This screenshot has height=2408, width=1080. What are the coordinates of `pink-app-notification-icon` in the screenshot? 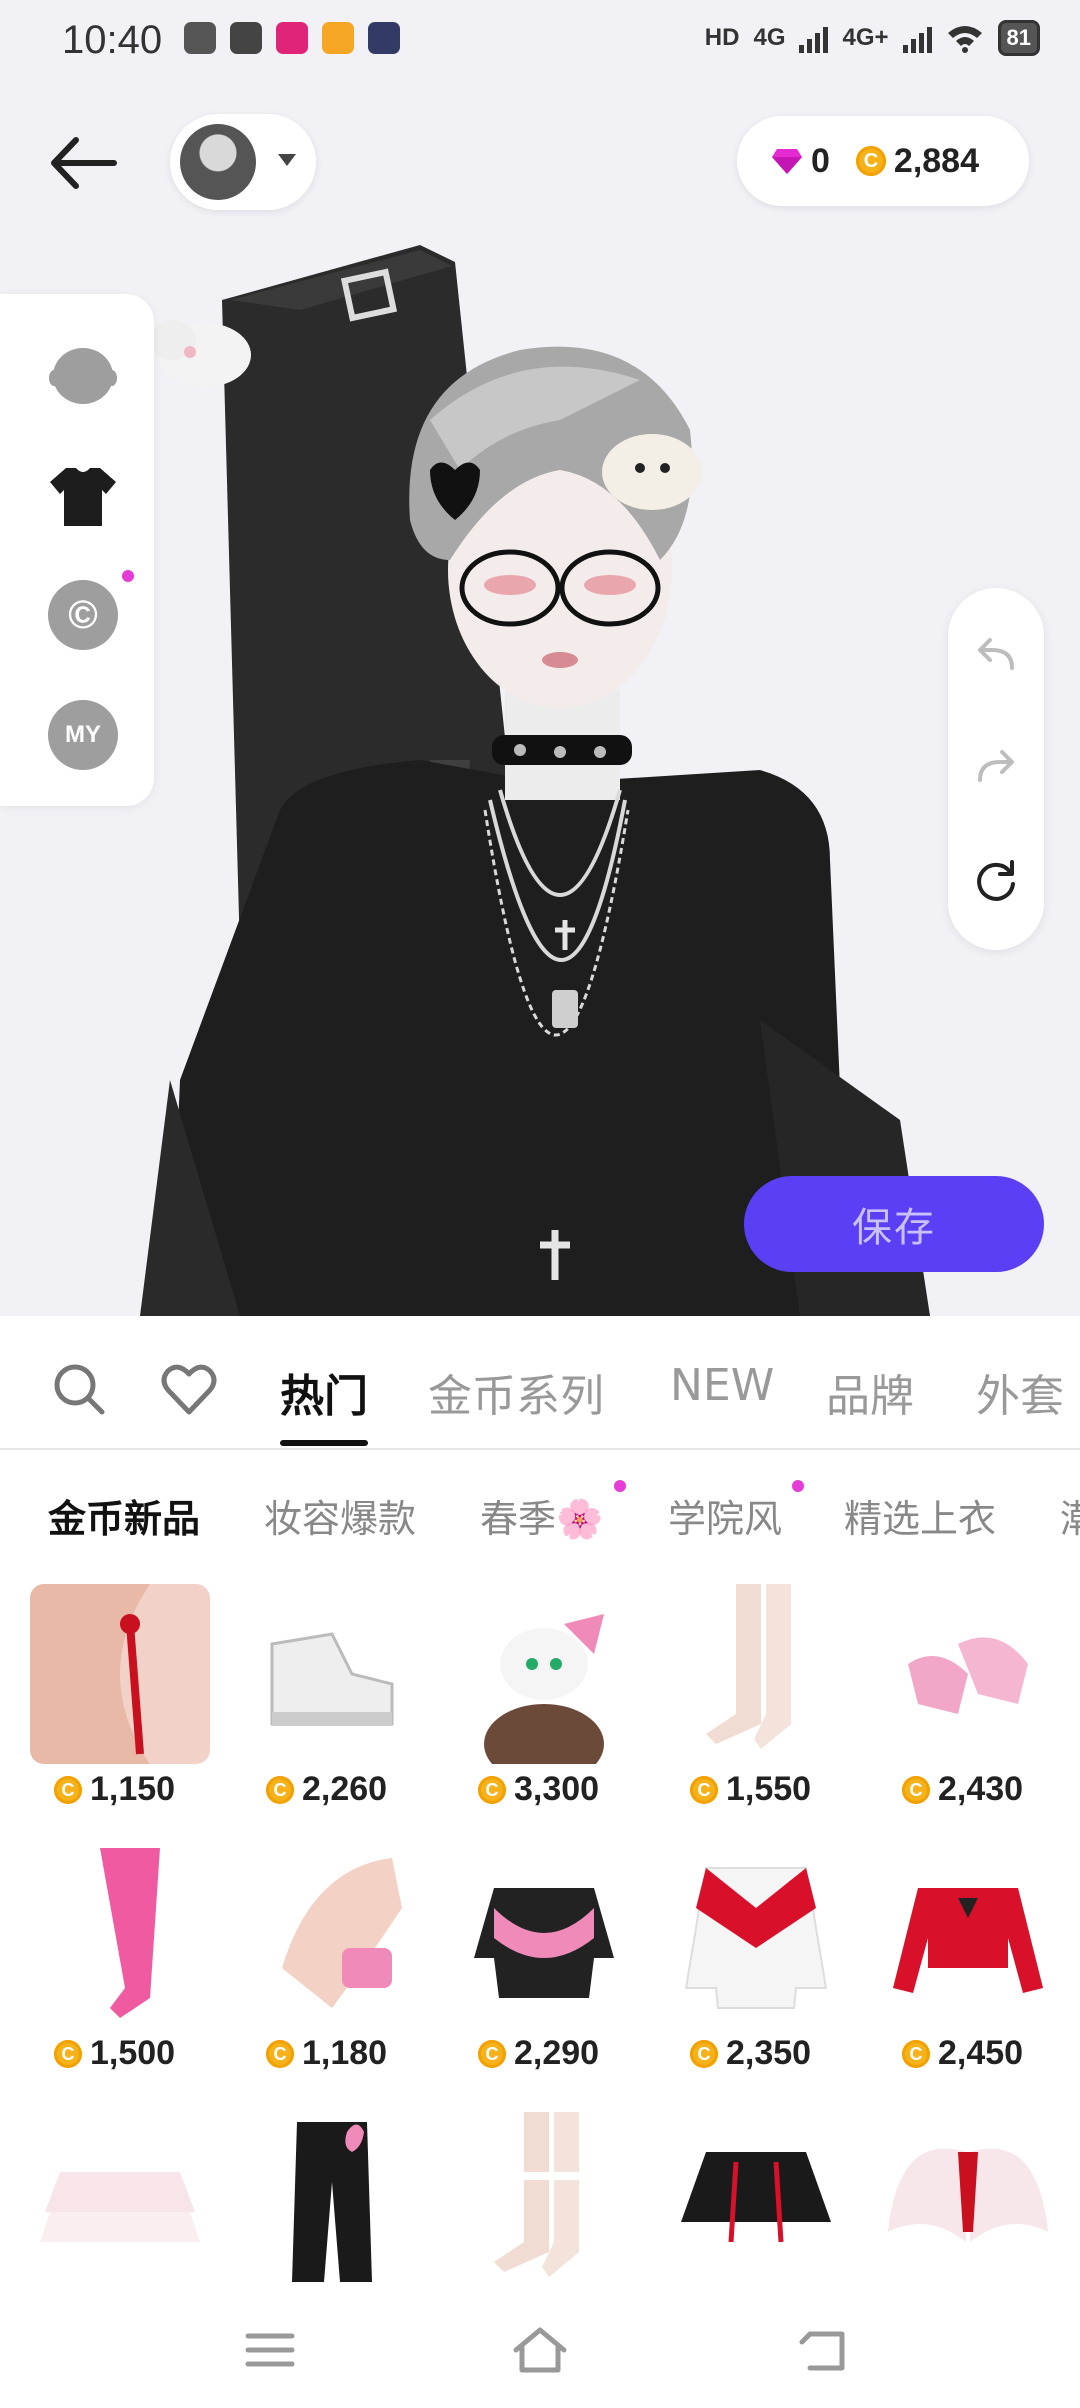 It's located at (292, 38).